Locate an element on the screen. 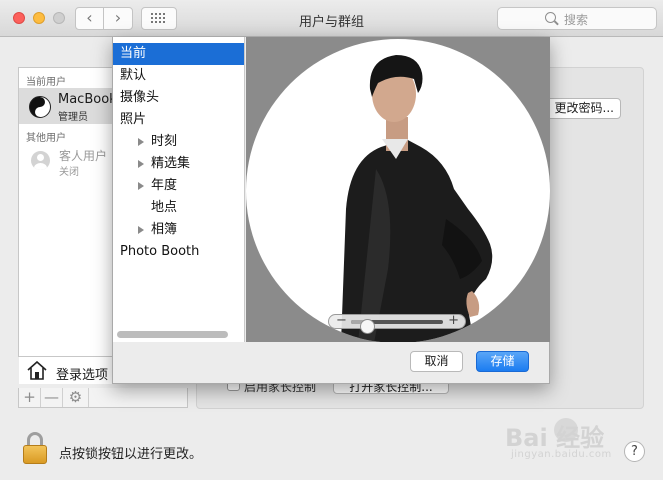  guest-avatar-icon is located at coordinates (40, 160).